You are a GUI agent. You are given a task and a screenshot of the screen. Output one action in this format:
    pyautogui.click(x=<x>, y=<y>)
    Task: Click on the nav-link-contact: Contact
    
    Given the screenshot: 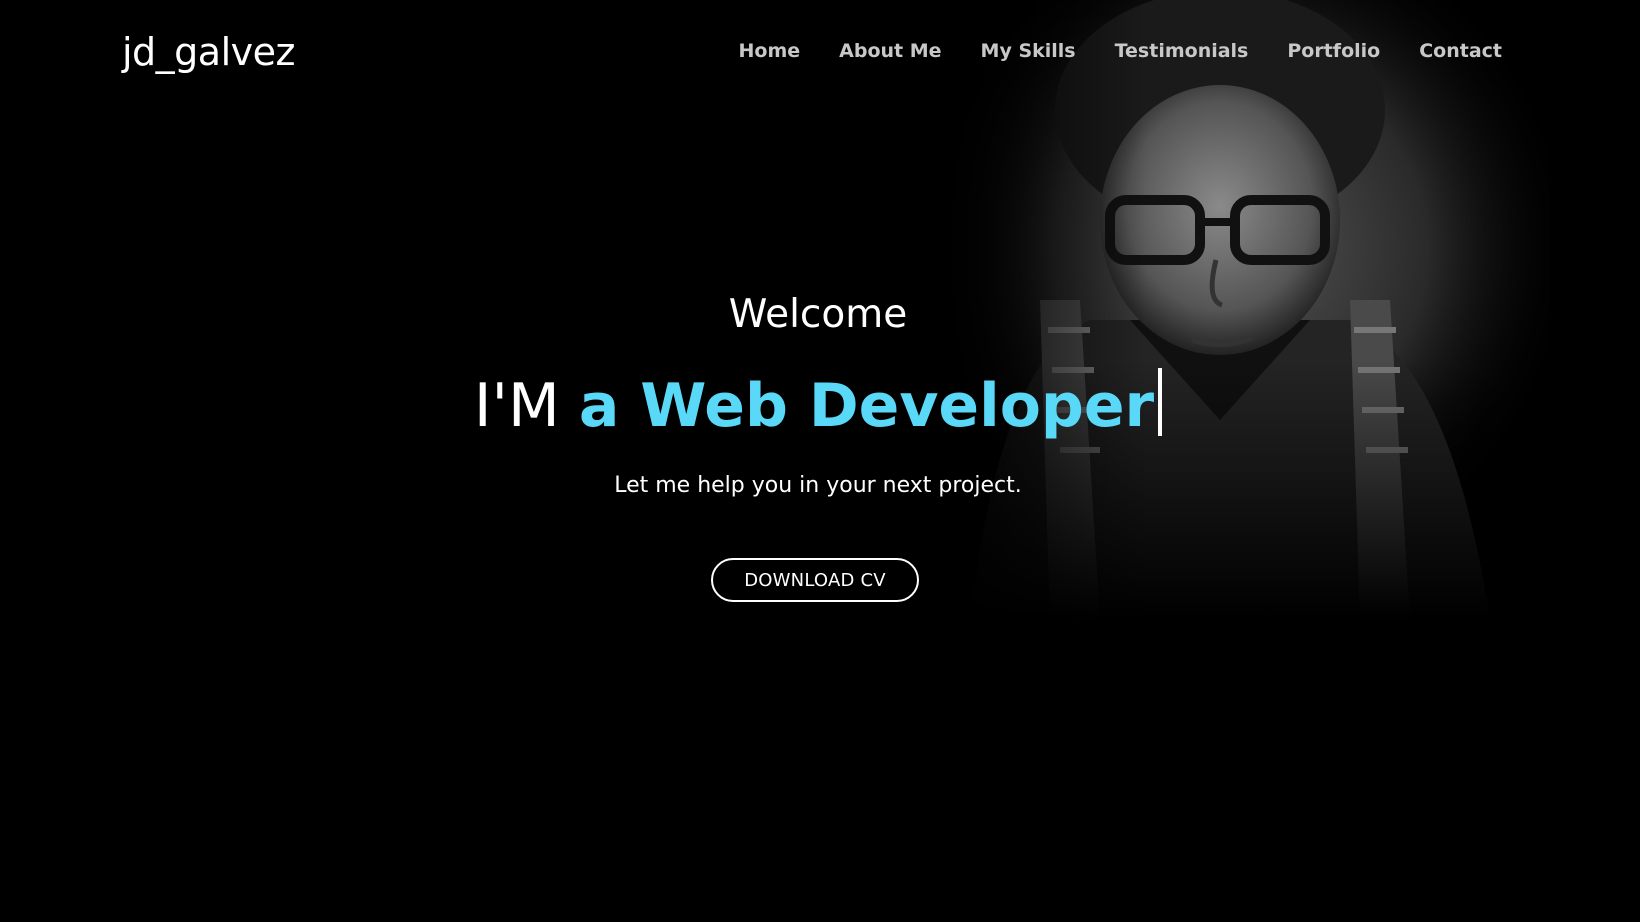 What is the action you would take?
    pyautogui.click(x=1460, y=51)
    